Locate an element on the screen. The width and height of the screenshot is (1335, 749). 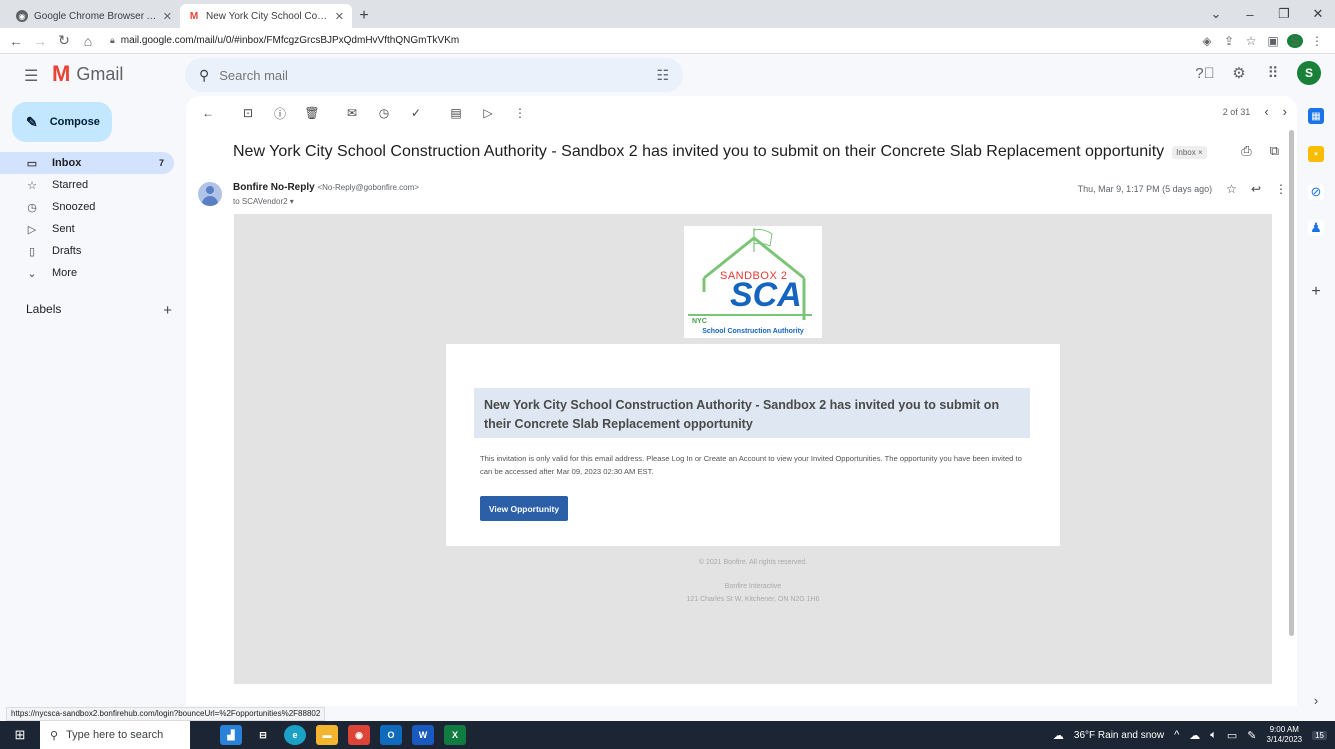
sender-name: Bonfire No-Reply is located at coordinates (274, 187).